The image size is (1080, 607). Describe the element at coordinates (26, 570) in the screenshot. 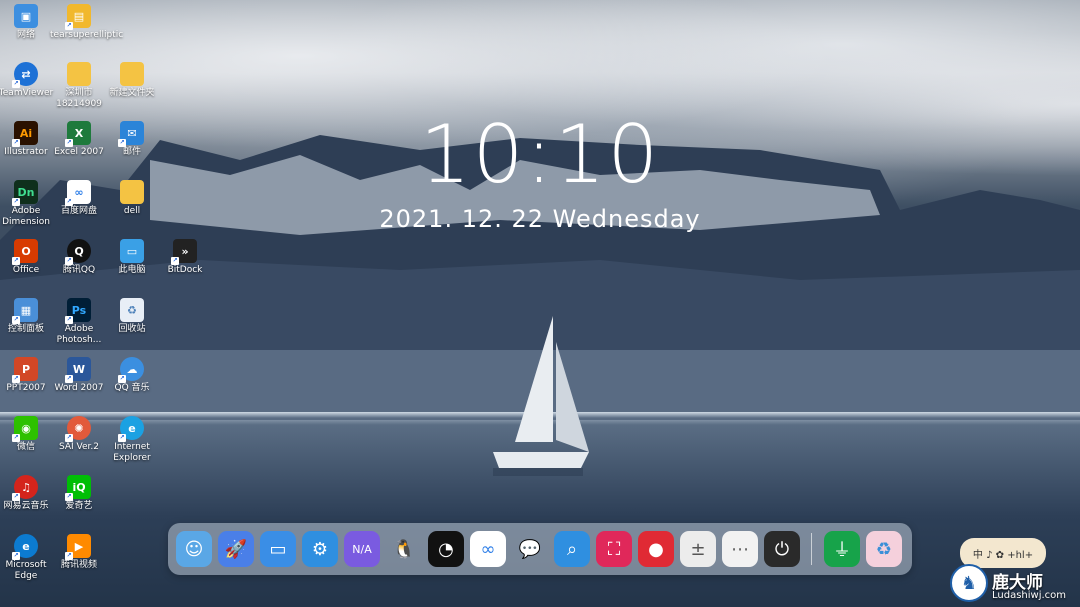

I see `desktop-icon-label: Microsoft Edge` at that location.